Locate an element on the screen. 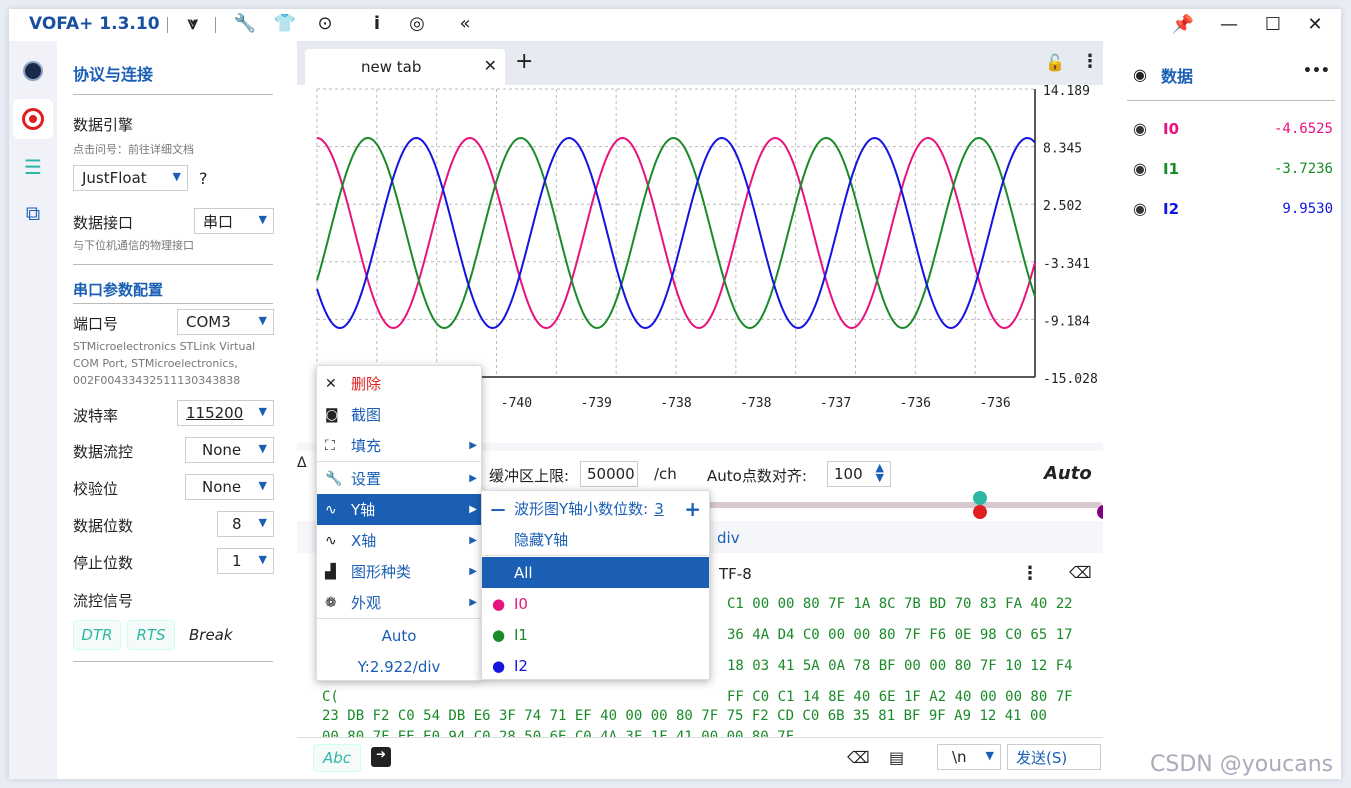 The width and height of the screenshot is (1351, 788). y-tick-label: -15.028 is located at coordinates (1070, 379).